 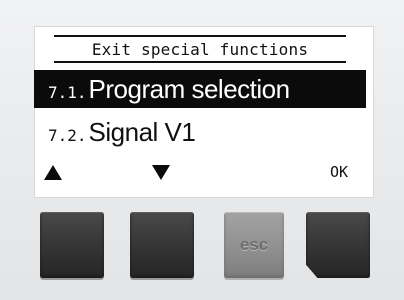 I want to click on triangle-down-icon, so click(x=161, y=172).